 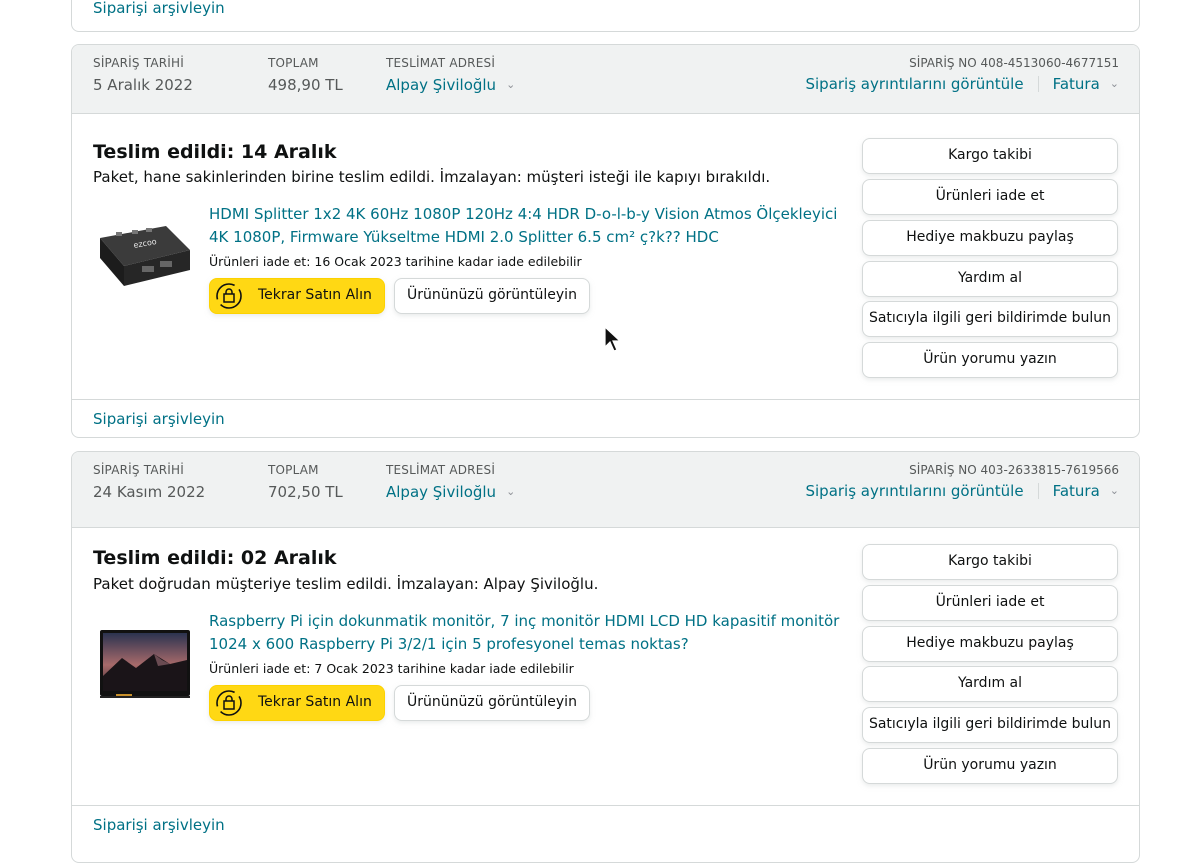 What do you see at coordinates (605, 16) in the screenshot?
I see `previous-order-card: Siparişi arşivleyin` at bounding box center [605, 16].